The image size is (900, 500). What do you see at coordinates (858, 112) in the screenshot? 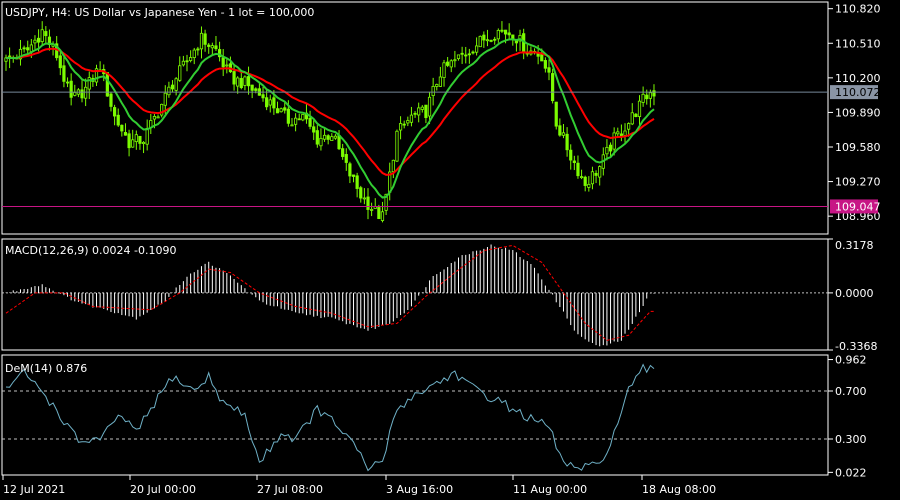
I see `price-tick-label: 109.890` at bounding box center [858, 112].